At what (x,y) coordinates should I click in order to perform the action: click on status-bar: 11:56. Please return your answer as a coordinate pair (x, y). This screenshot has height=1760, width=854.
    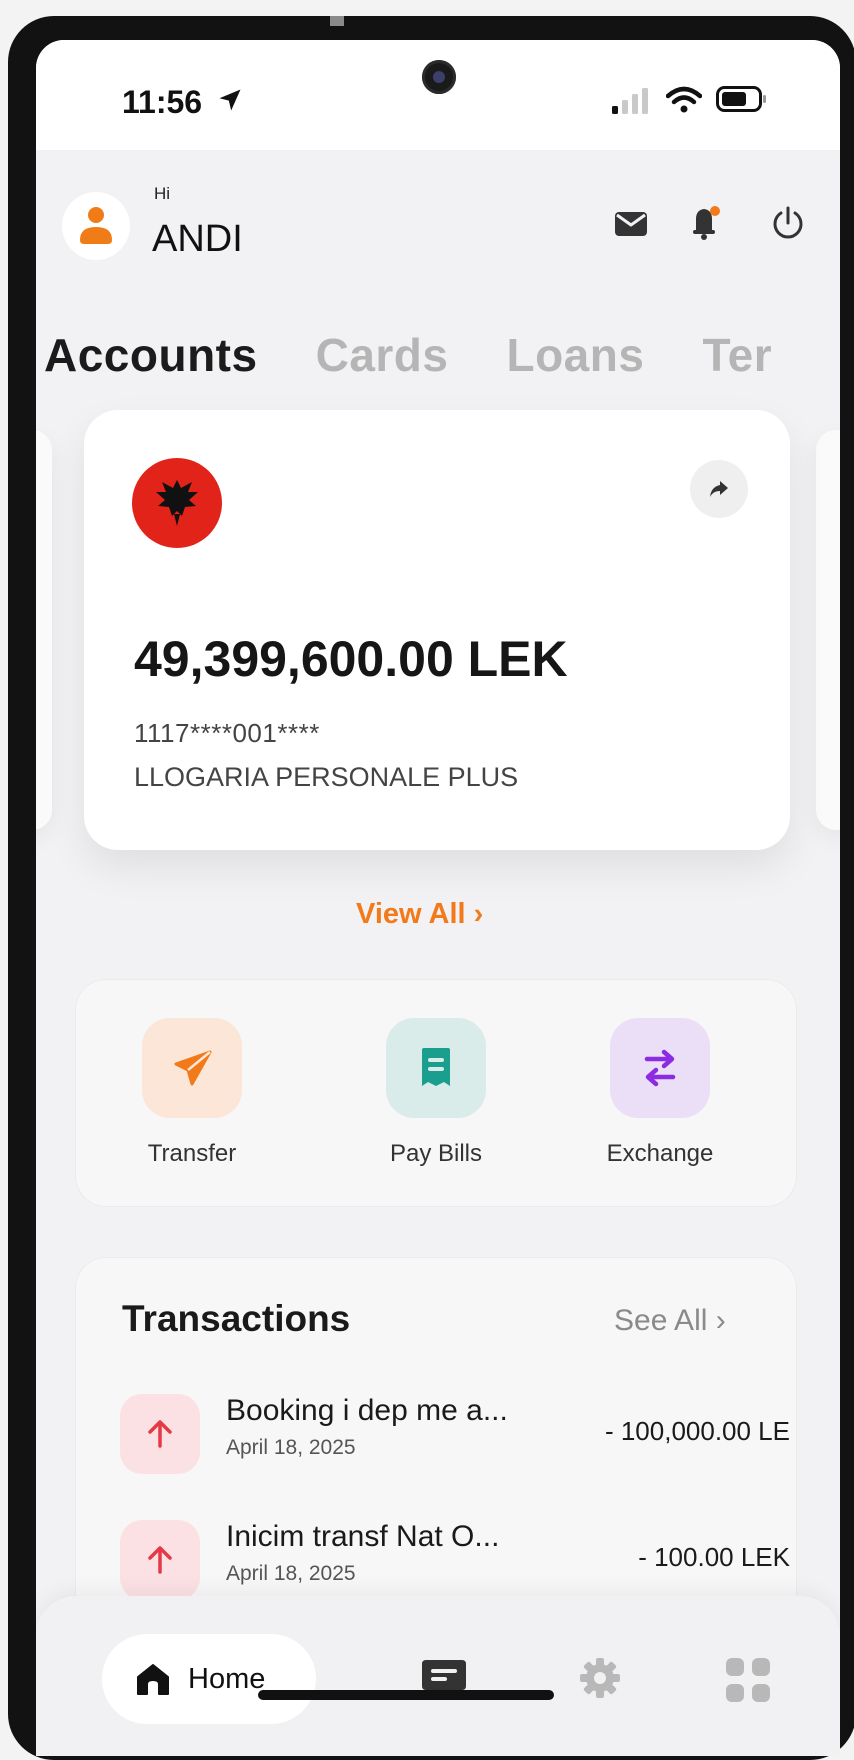
    Looking at the image, I should click on (438, 95).